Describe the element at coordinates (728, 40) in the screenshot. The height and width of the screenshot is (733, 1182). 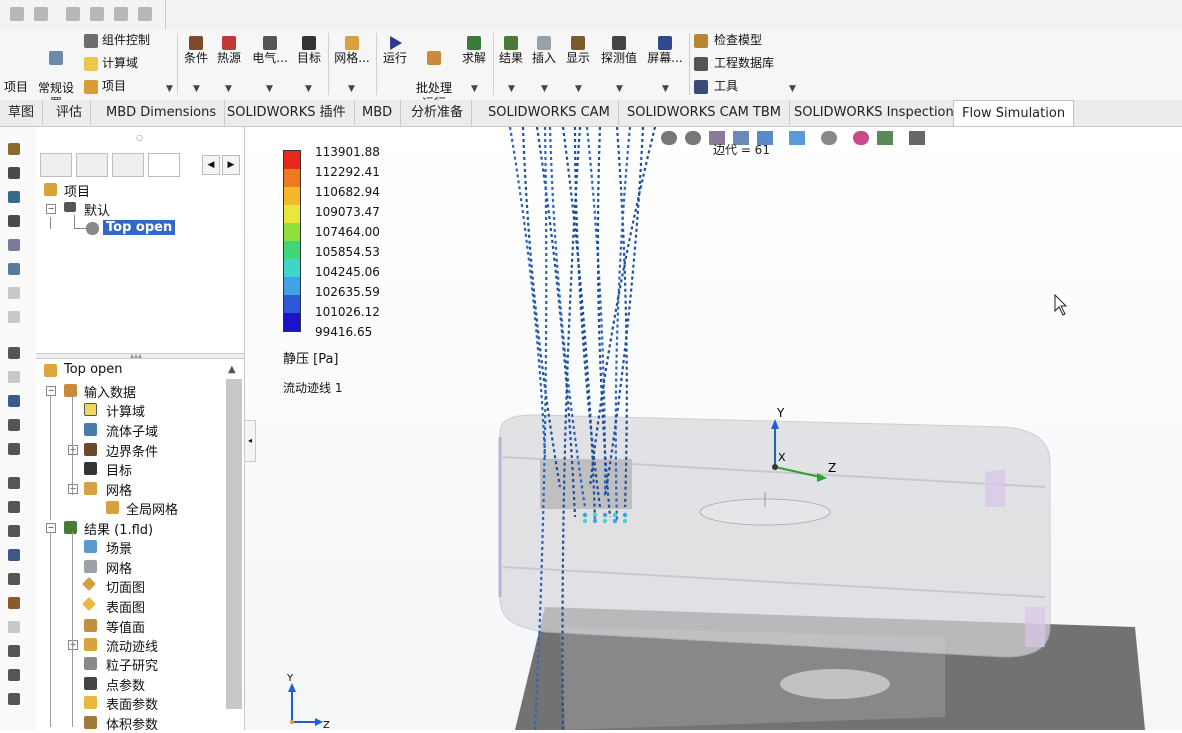
I see `check-model-button: 检查模型` at that location.